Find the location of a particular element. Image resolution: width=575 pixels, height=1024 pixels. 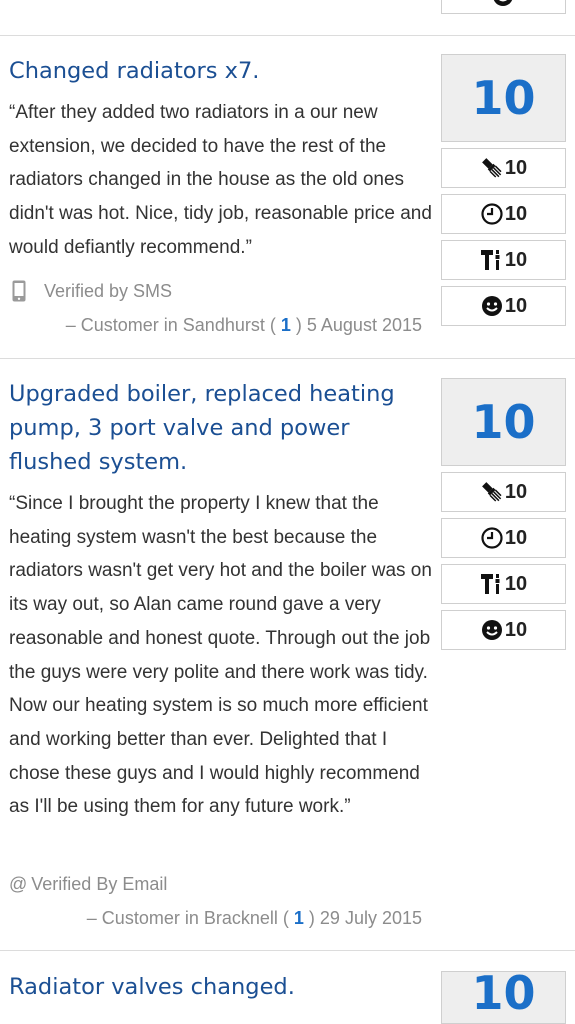

review-title: Radiator valves changed. is located at coordinates (219, 987).